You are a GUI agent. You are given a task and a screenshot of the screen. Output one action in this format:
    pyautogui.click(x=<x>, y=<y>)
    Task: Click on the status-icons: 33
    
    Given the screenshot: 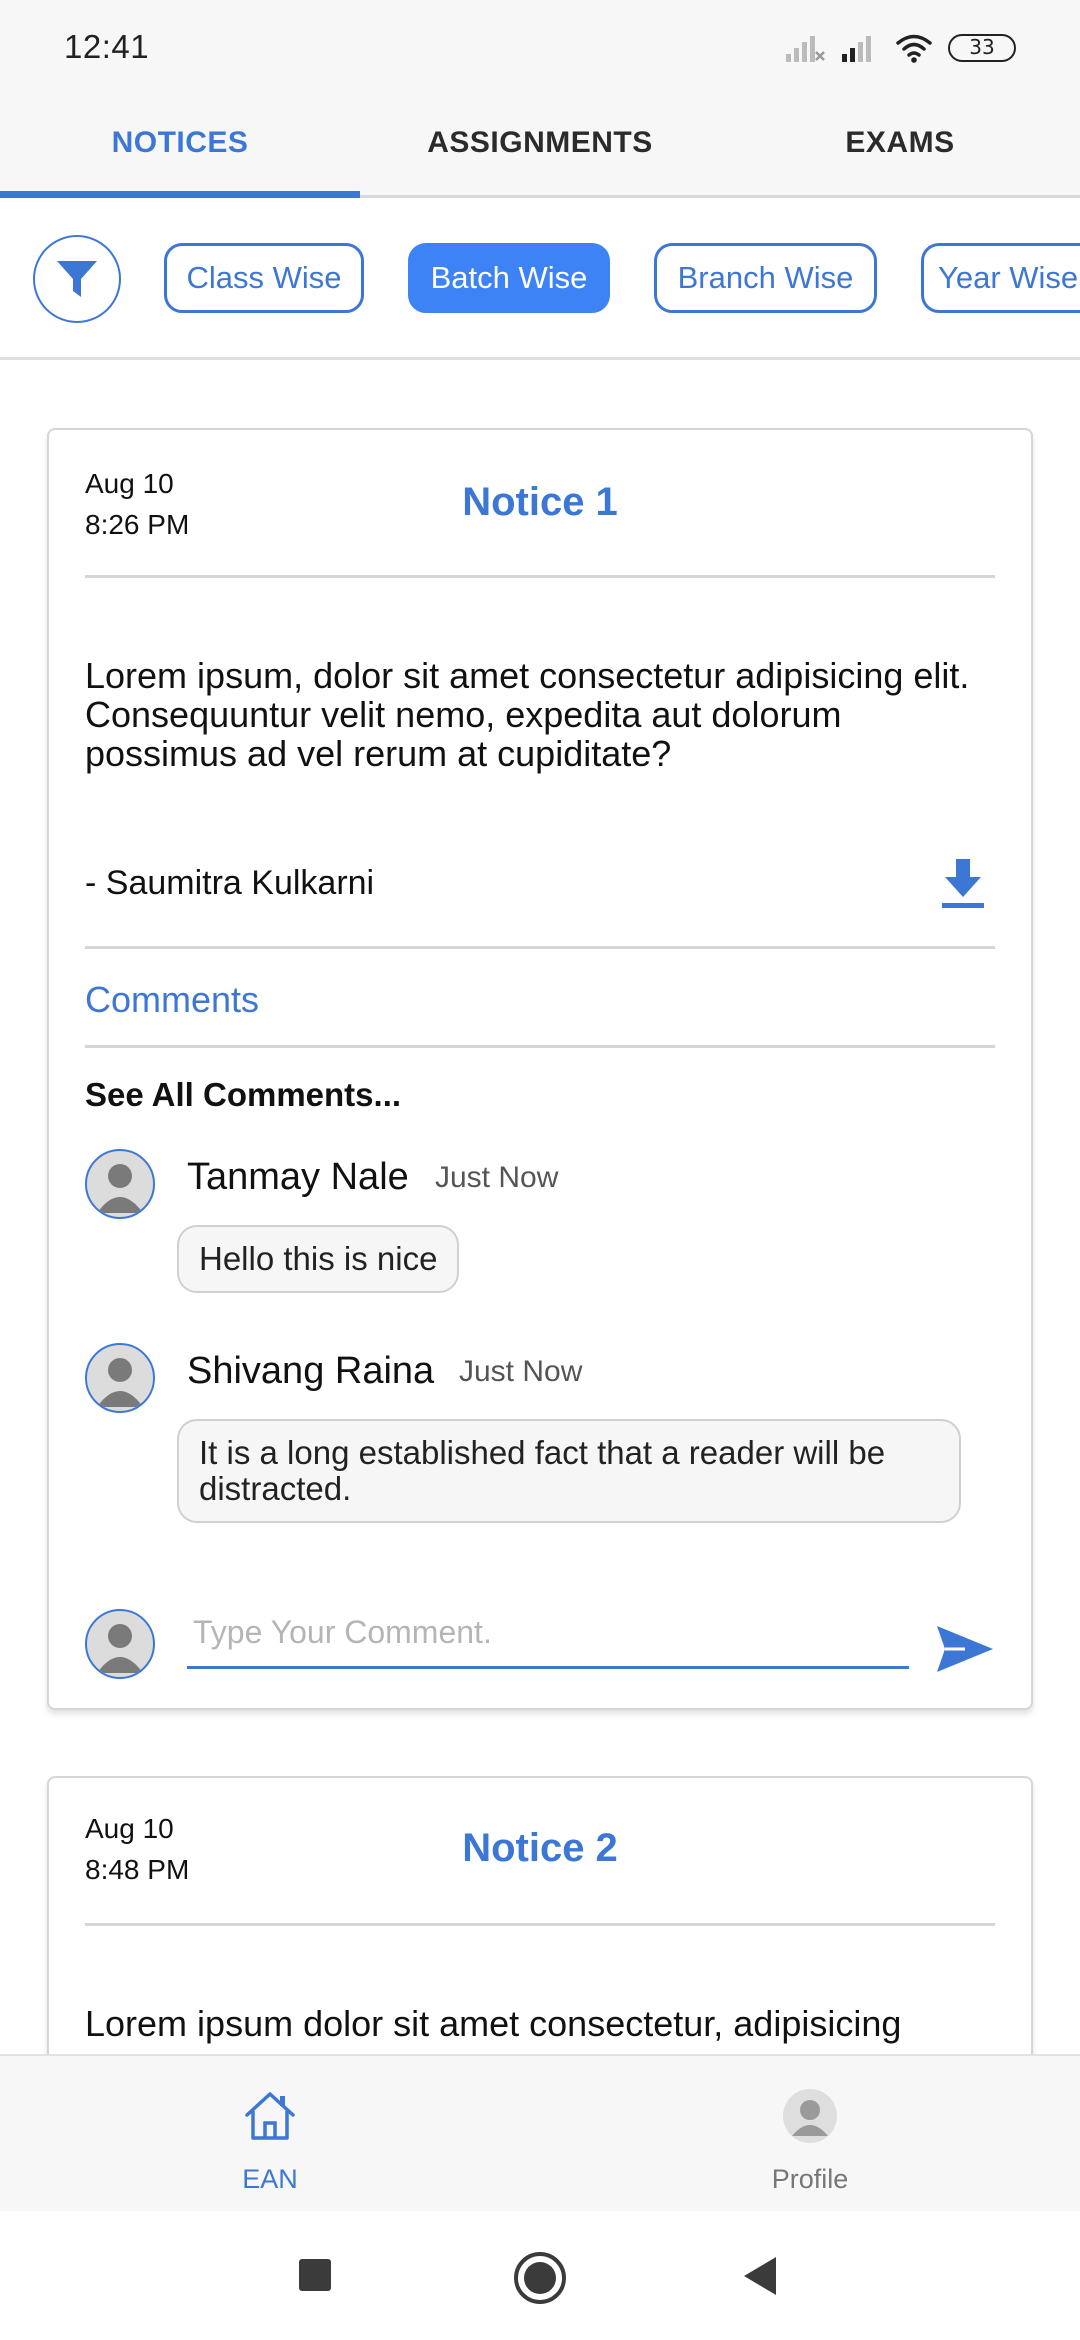 What is the action you would take?
    pyautogui.click(x=900, y=48)
    